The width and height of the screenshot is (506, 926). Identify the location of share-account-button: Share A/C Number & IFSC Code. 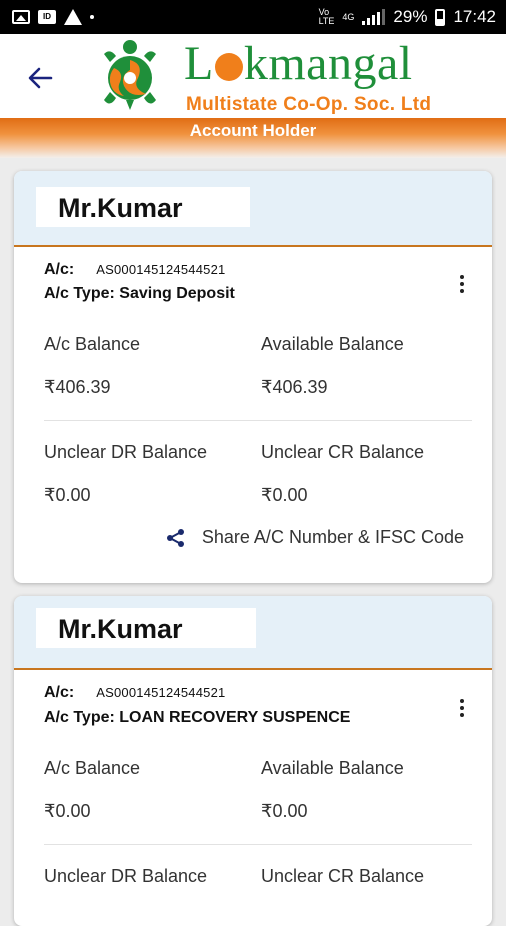
(315, 537).